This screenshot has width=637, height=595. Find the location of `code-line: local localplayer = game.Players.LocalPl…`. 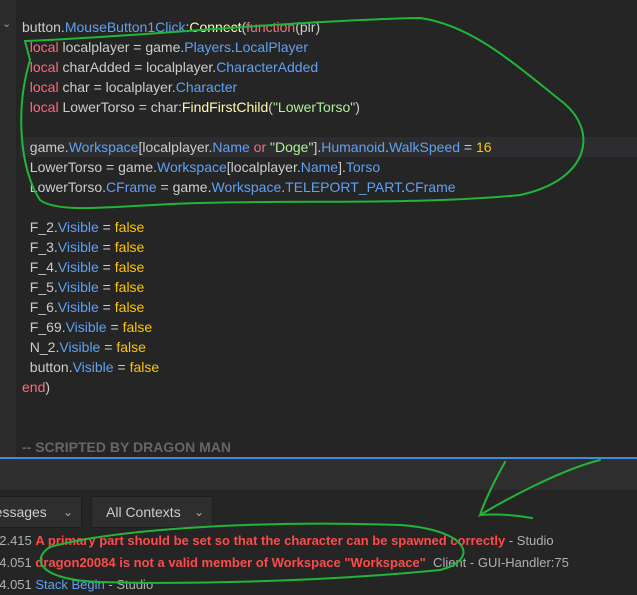

code-line: local localplayer = game.Players.LocalPl… is located at coordinates (165, 47).